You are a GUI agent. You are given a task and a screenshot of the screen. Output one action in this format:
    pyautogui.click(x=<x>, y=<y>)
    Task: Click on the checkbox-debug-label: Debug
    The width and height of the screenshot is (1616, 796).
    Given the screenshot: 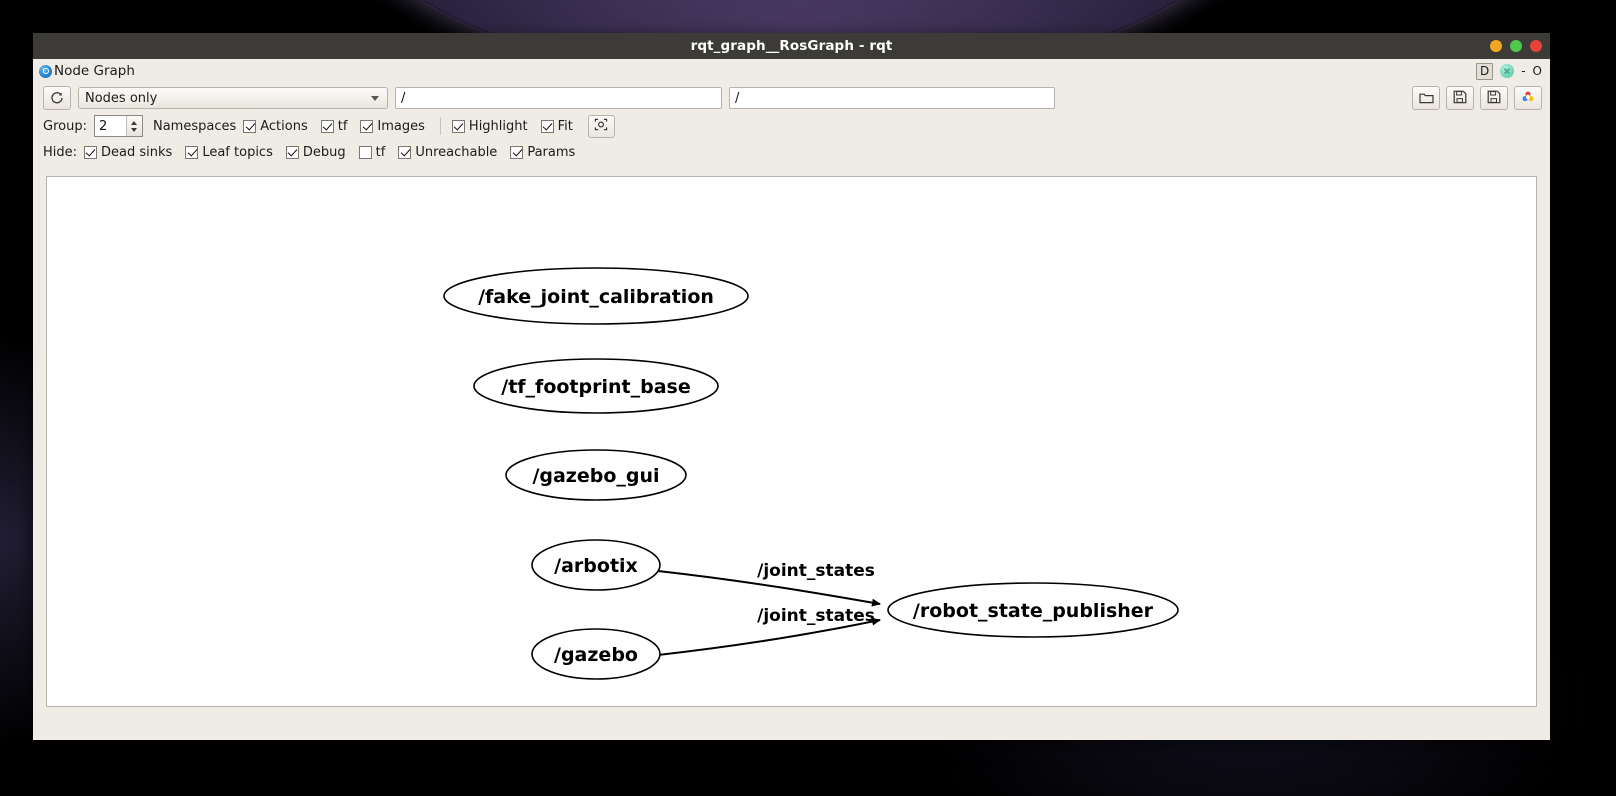 What is the action you would take?
    pyautogui.click(x=324, y=152)
    